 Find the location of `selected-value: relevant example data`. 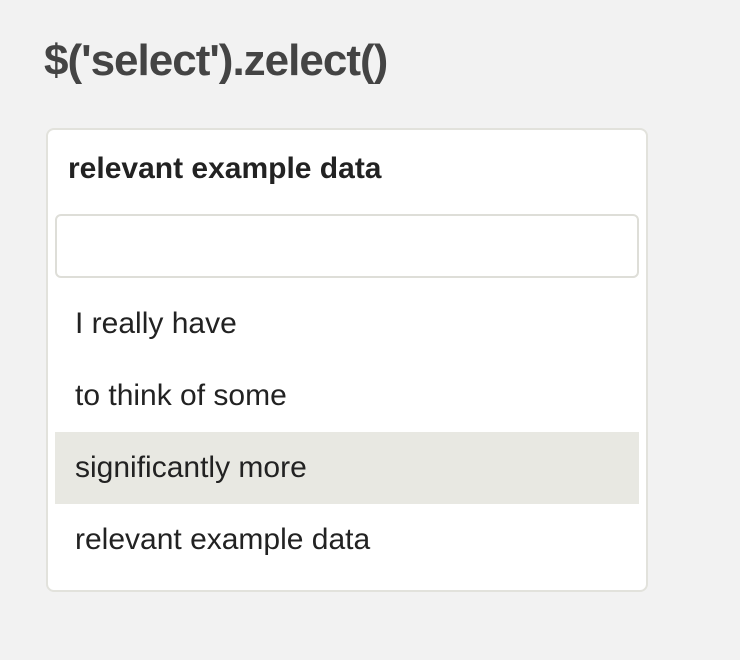

selected-value: relevant example data is located at coordinates (225, 169).